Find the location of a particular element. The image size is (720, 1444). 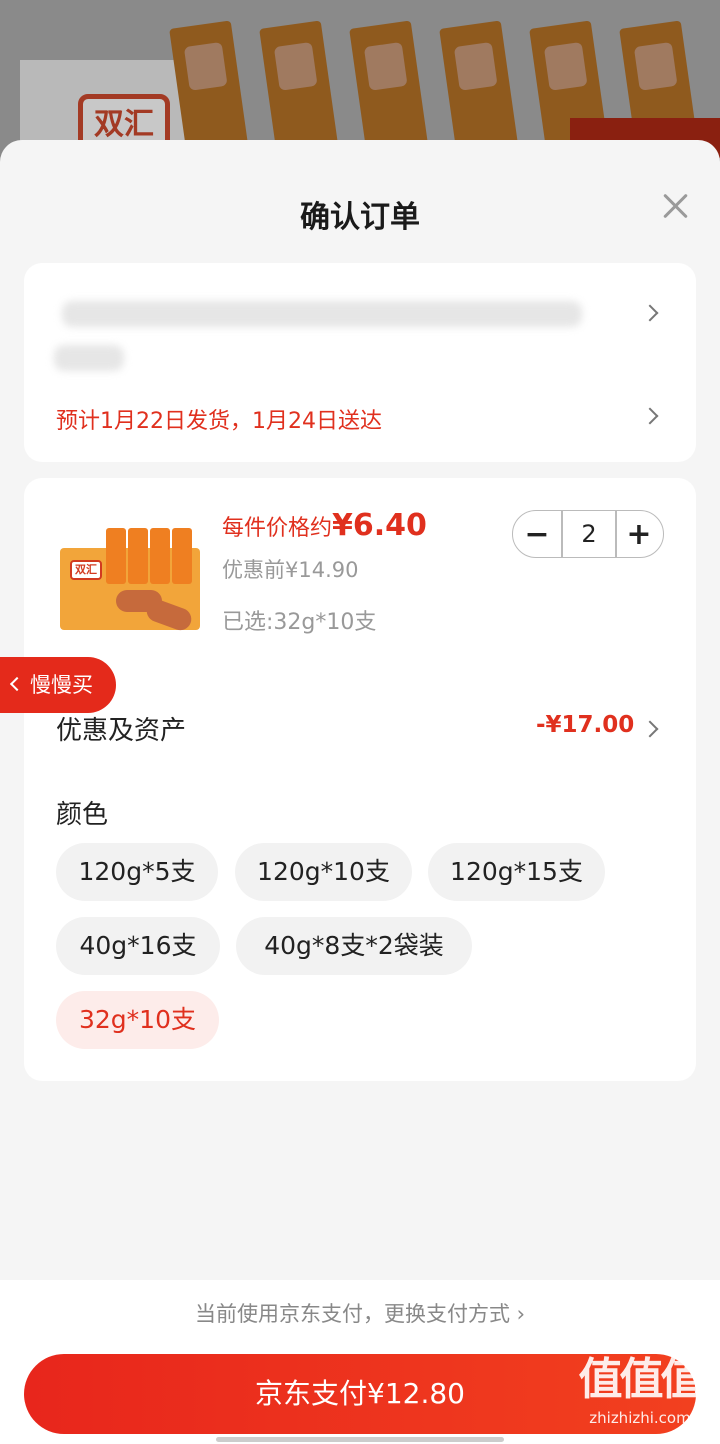

color-label: 颜色 is located at coordinates (82, 815).